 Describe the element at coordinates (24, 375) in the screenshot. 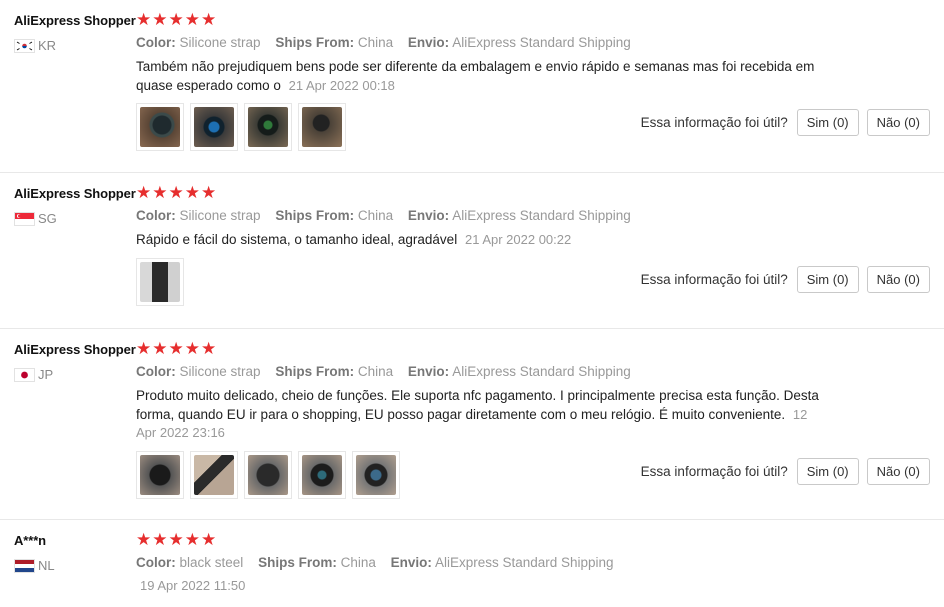

I see `flag-jp-icon` at that location.